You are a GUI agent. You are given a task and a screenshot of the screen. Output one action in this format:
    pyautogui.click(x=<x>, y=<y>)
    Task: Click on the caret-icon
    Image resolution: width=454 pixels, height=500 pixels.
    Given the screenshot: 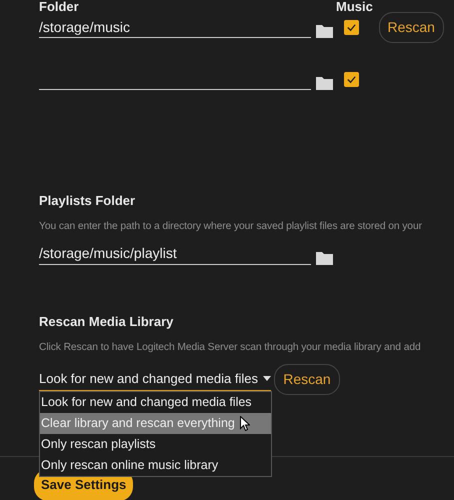 What is the action you would take?
    pyautogui.click(x=267, y=379)
    